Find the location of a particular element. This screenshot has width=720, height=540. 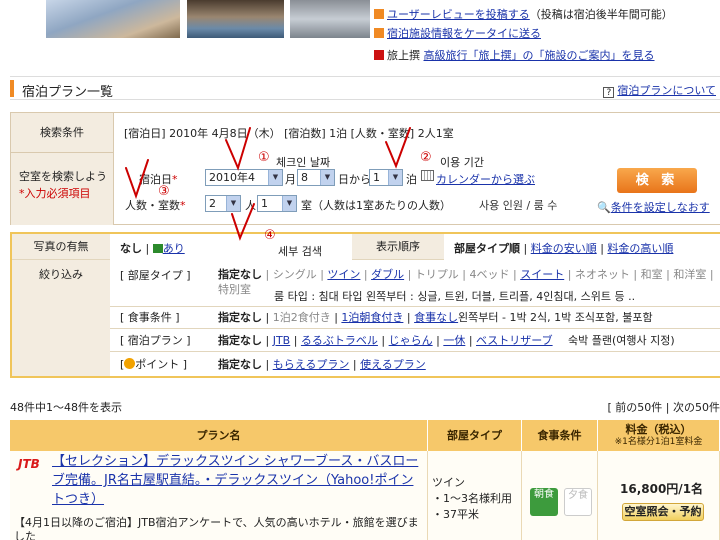

meal-options: 指定なし | 1泊2食付き | 1泊朝食付き | 食事なし is located at coordinates (338, 317).